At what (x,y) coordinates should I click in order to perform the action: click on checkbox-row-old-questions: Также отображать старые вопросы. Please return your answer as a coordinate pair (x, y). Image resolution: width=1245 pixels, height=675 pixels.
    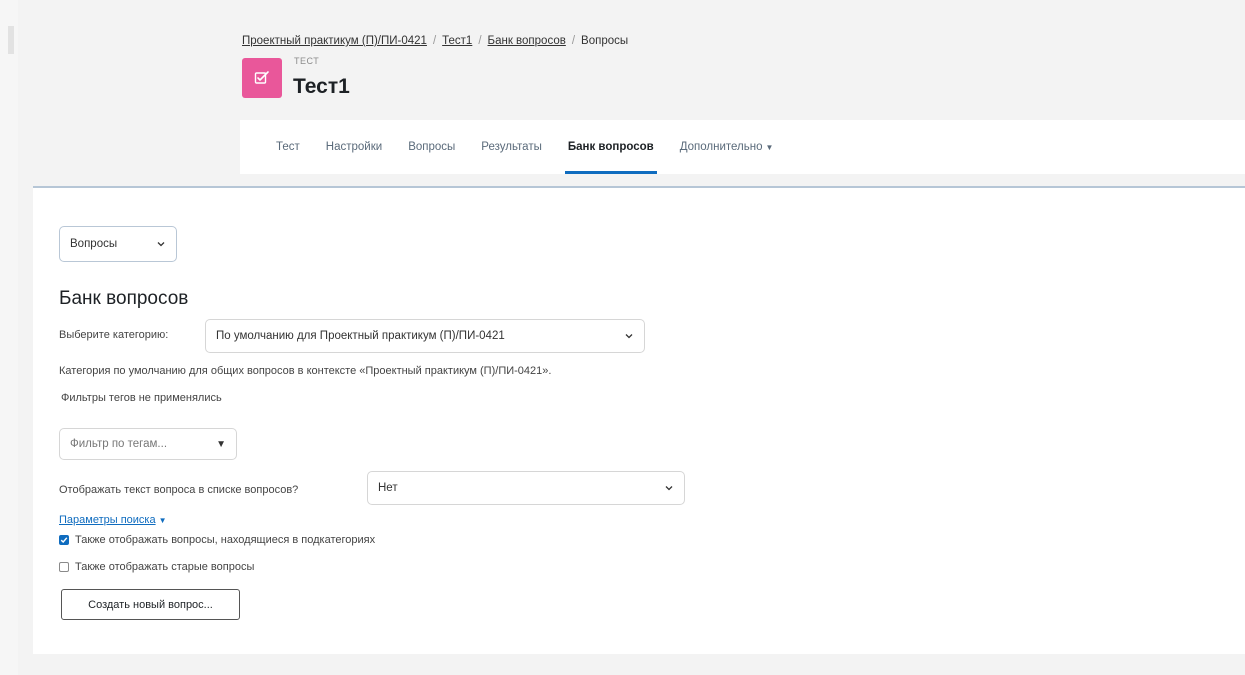
    Looking at the image, I should click on (156, 567).